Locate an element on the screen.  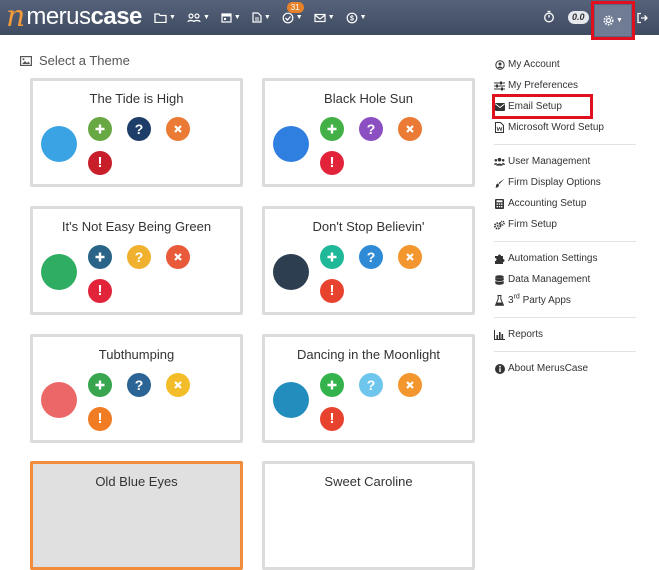
cases-menu: ▼ is located at coordinates (165, 17).